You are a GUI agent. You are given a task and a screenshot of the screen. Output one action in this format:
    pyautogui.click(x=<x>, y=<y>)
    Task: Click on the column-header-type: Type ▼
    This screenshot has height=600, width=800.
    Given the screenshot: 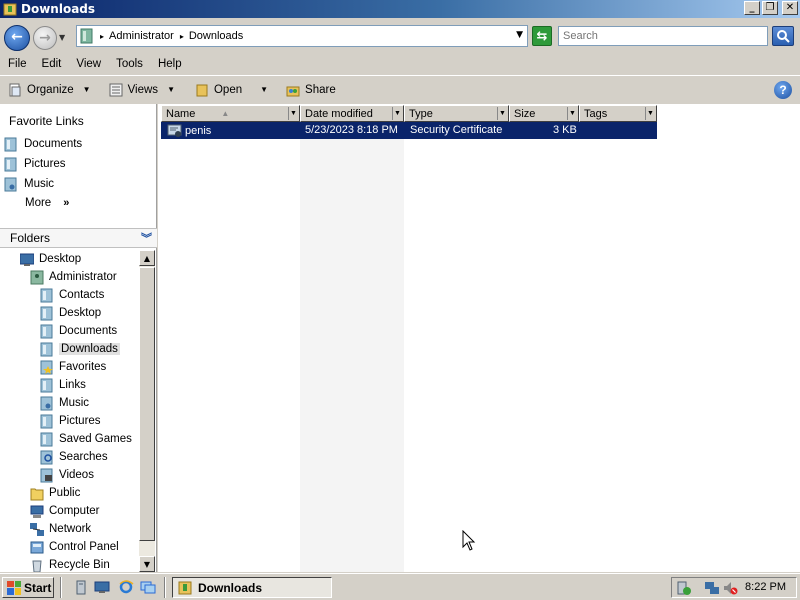 What is the action you would take?
    pyautogui.click(x=456, y=113)
    